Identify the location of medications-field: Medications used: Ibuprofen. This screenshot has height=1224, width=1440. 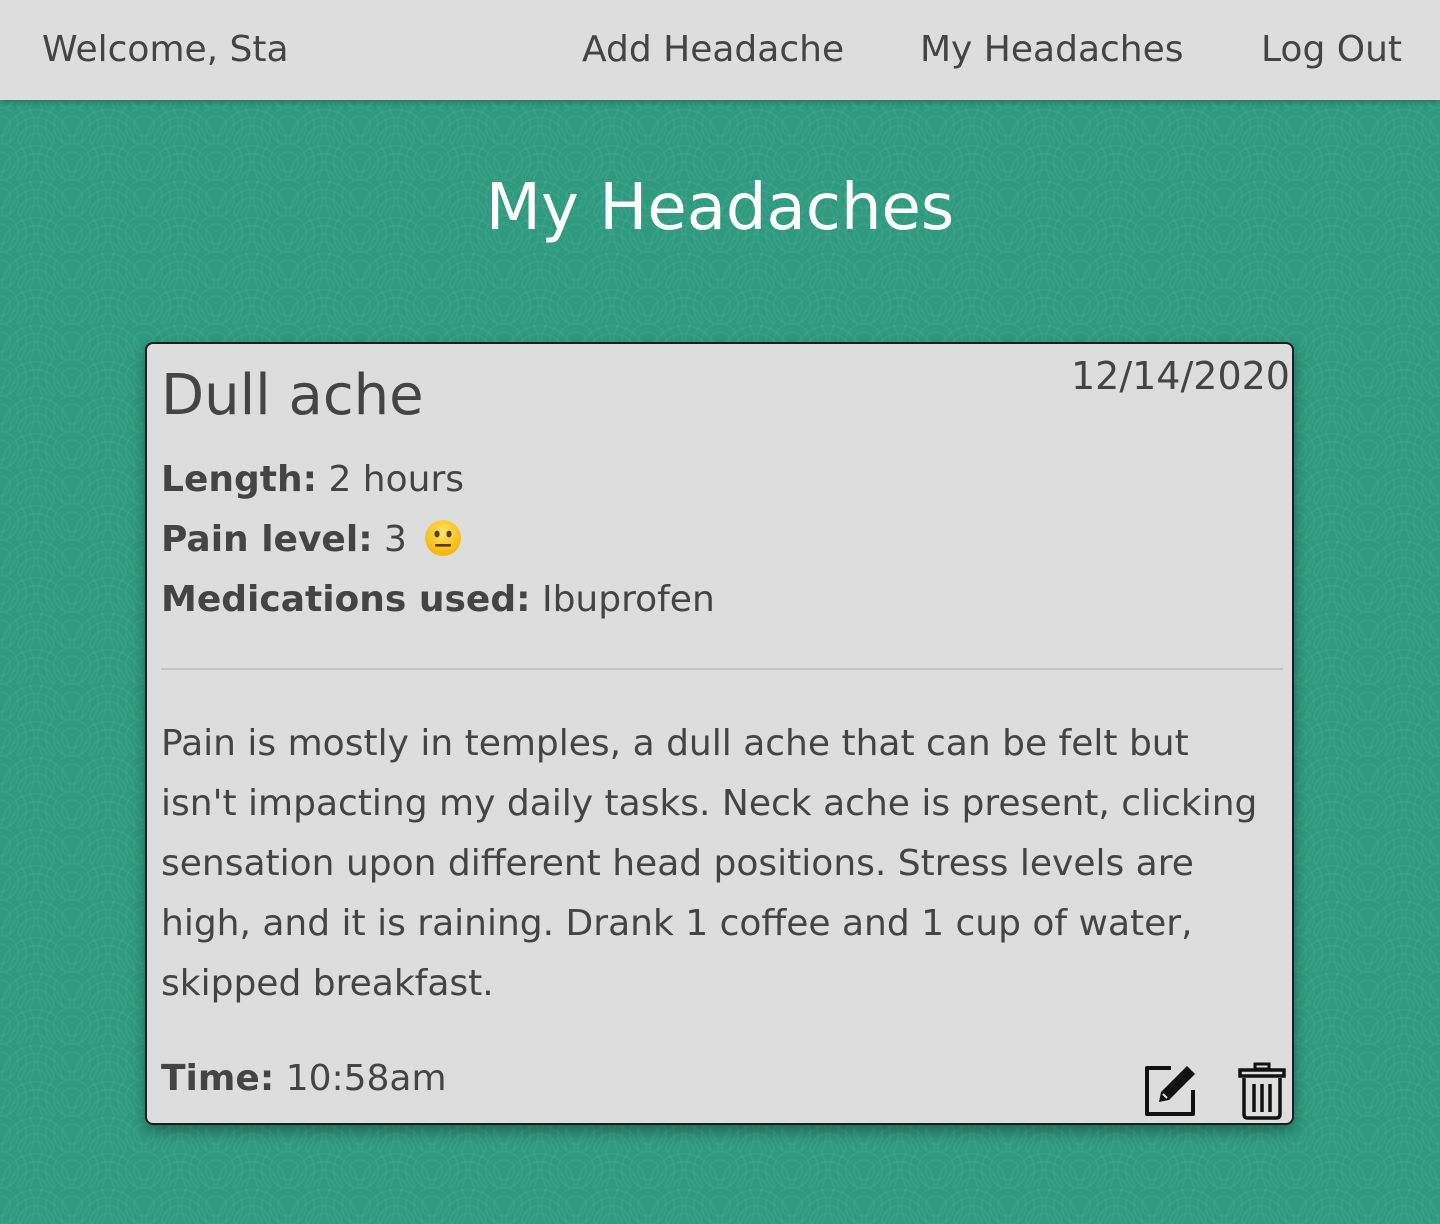
(438, 600).